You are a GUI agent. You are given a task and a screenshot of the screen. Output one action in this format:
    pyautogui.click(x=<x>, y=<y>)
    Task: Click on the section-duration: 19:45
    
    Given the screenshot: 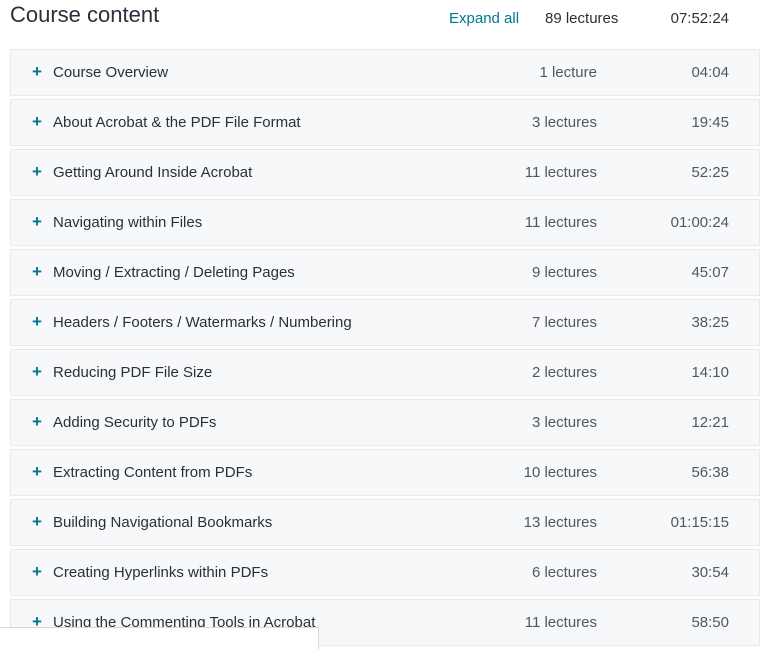 What is the action you would take?
    pyautogui.click(x=710, y=122)
    